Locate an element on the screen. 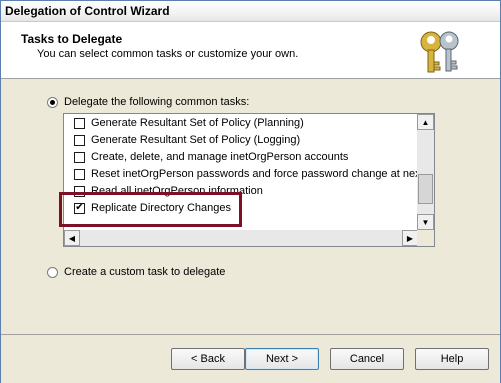 This screenshot has height=383, width=501. horizontal-scrollbar: ◀ ▶ is located at coordinates (241, 238).